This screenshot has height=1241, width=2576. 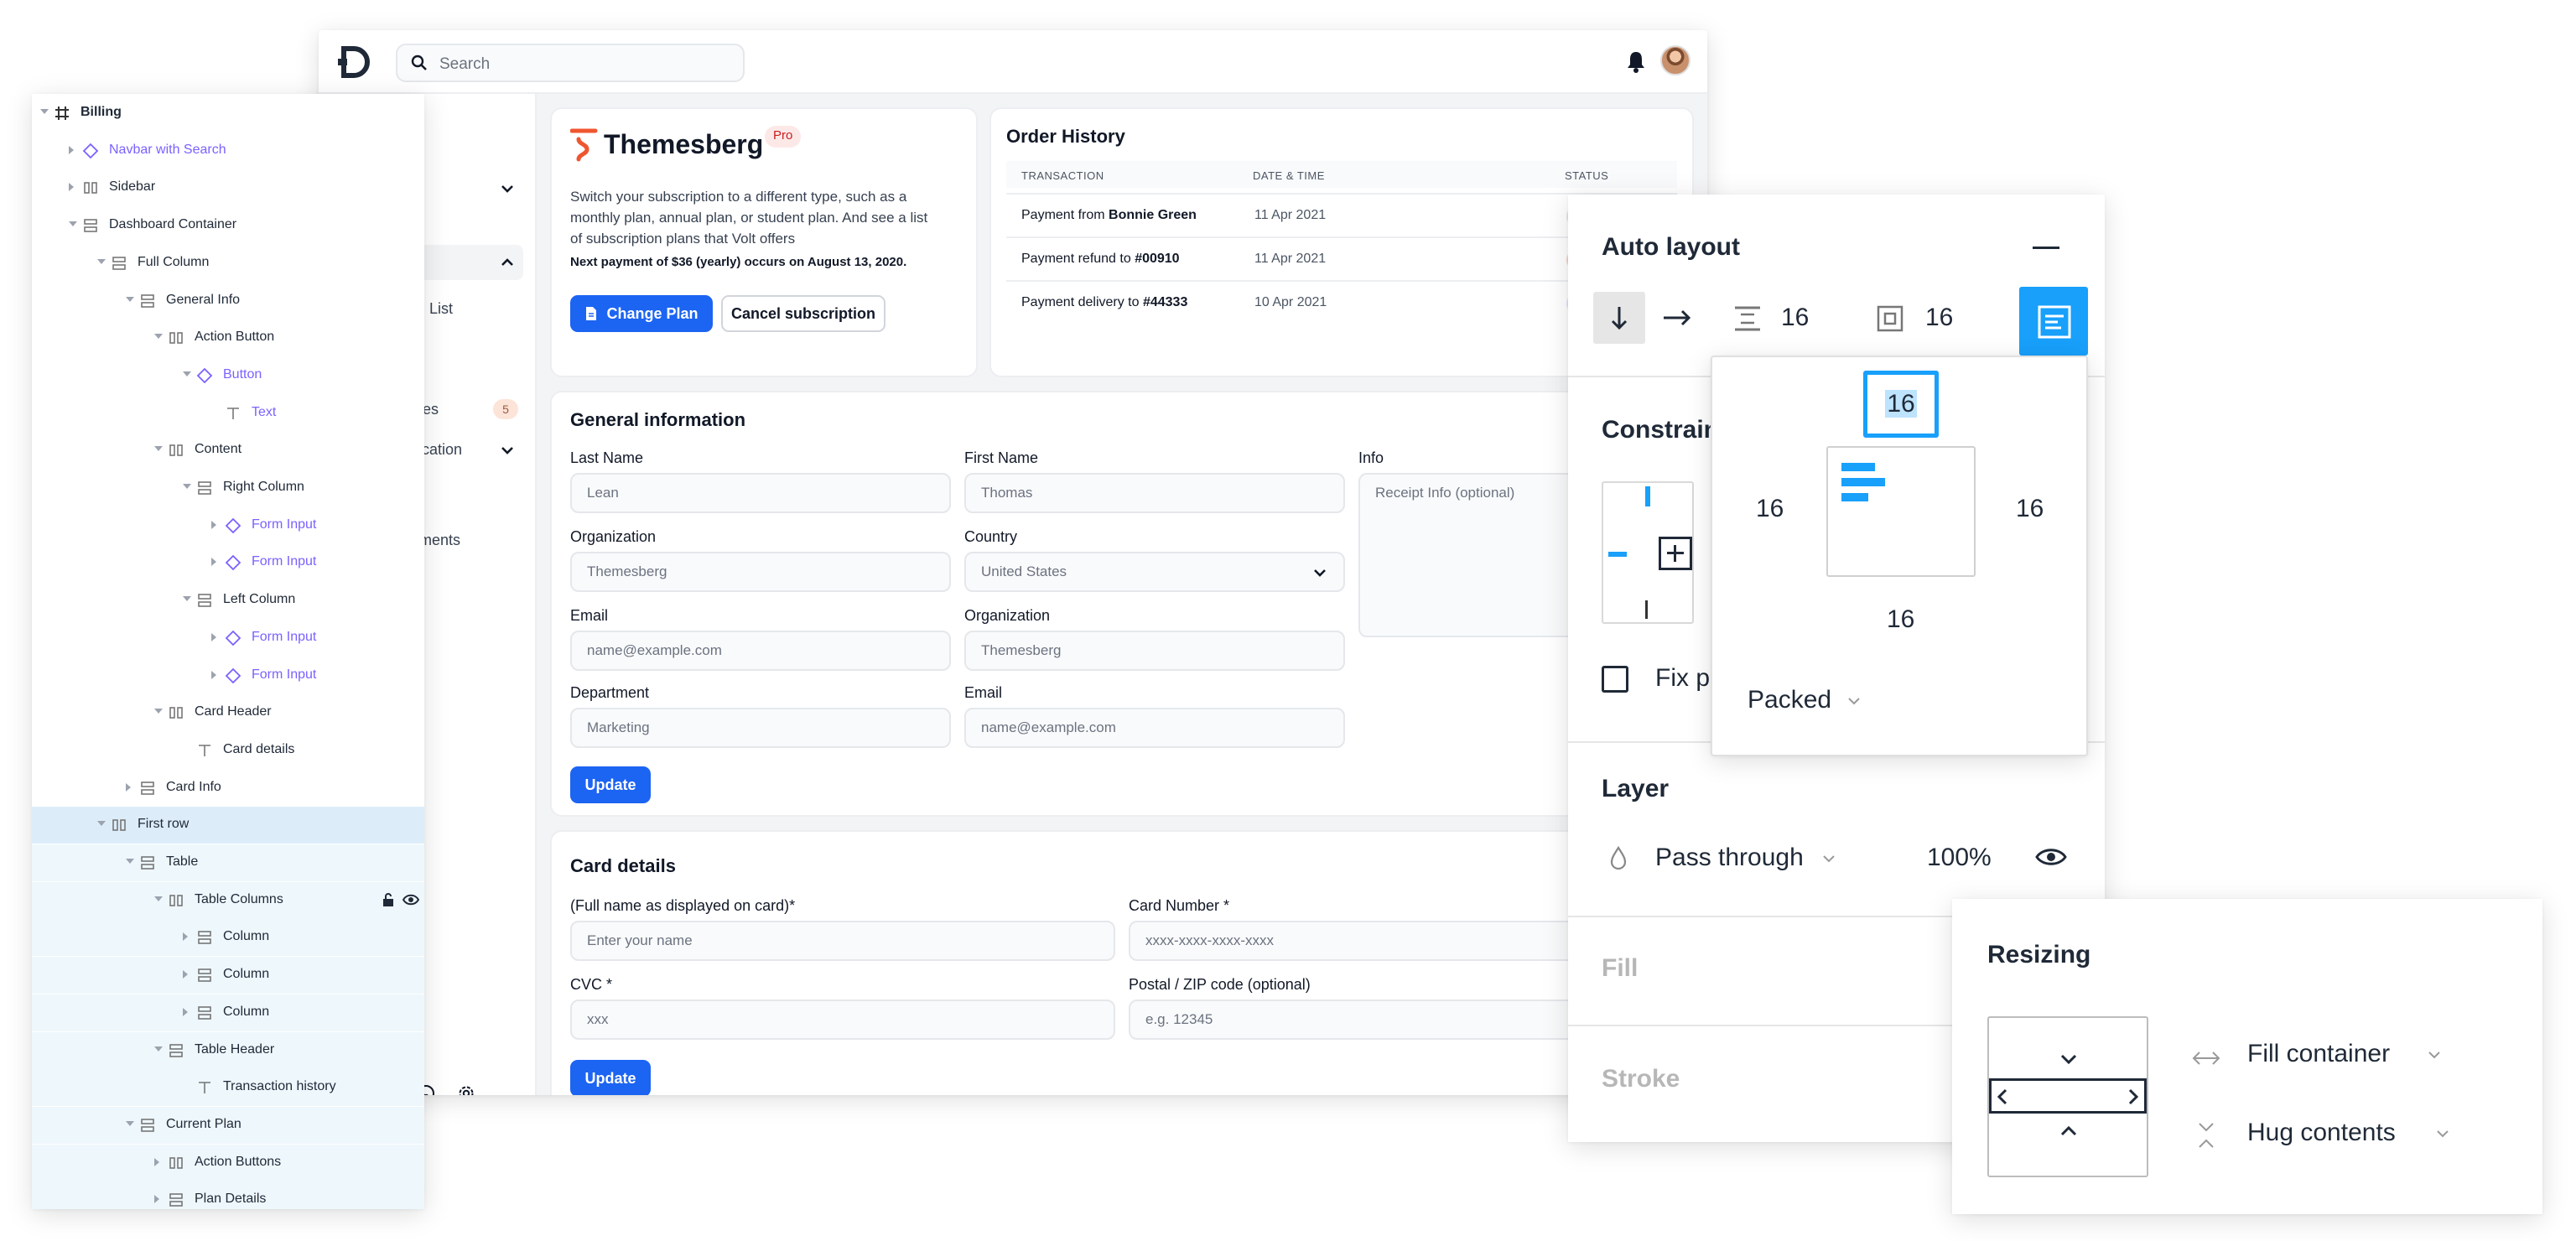 I want to click on layer-row: Left Column, so click(x=228, y=601).